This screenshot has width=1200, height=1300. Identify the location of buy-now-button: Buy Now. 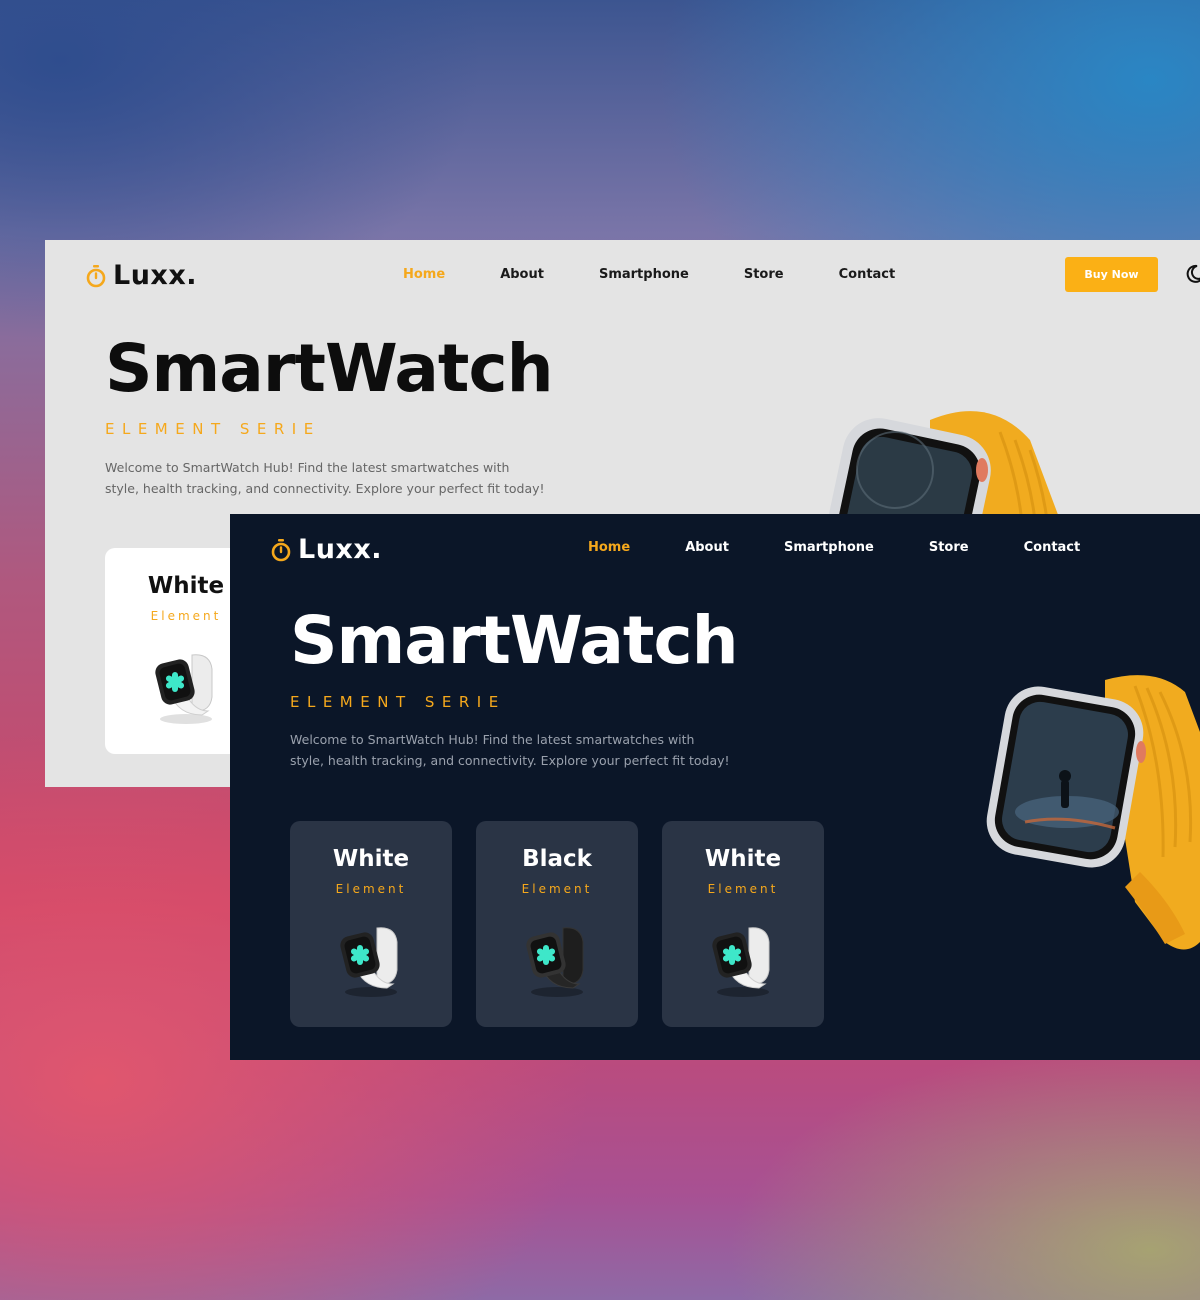
(1111, 274).